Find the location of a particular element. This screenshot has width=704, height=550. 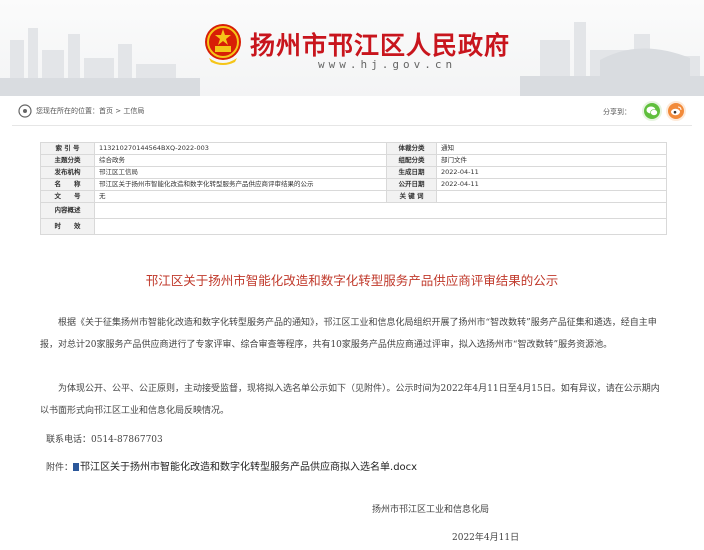

keywords-label: 关 键 词 is located at coordinates (411, 196).